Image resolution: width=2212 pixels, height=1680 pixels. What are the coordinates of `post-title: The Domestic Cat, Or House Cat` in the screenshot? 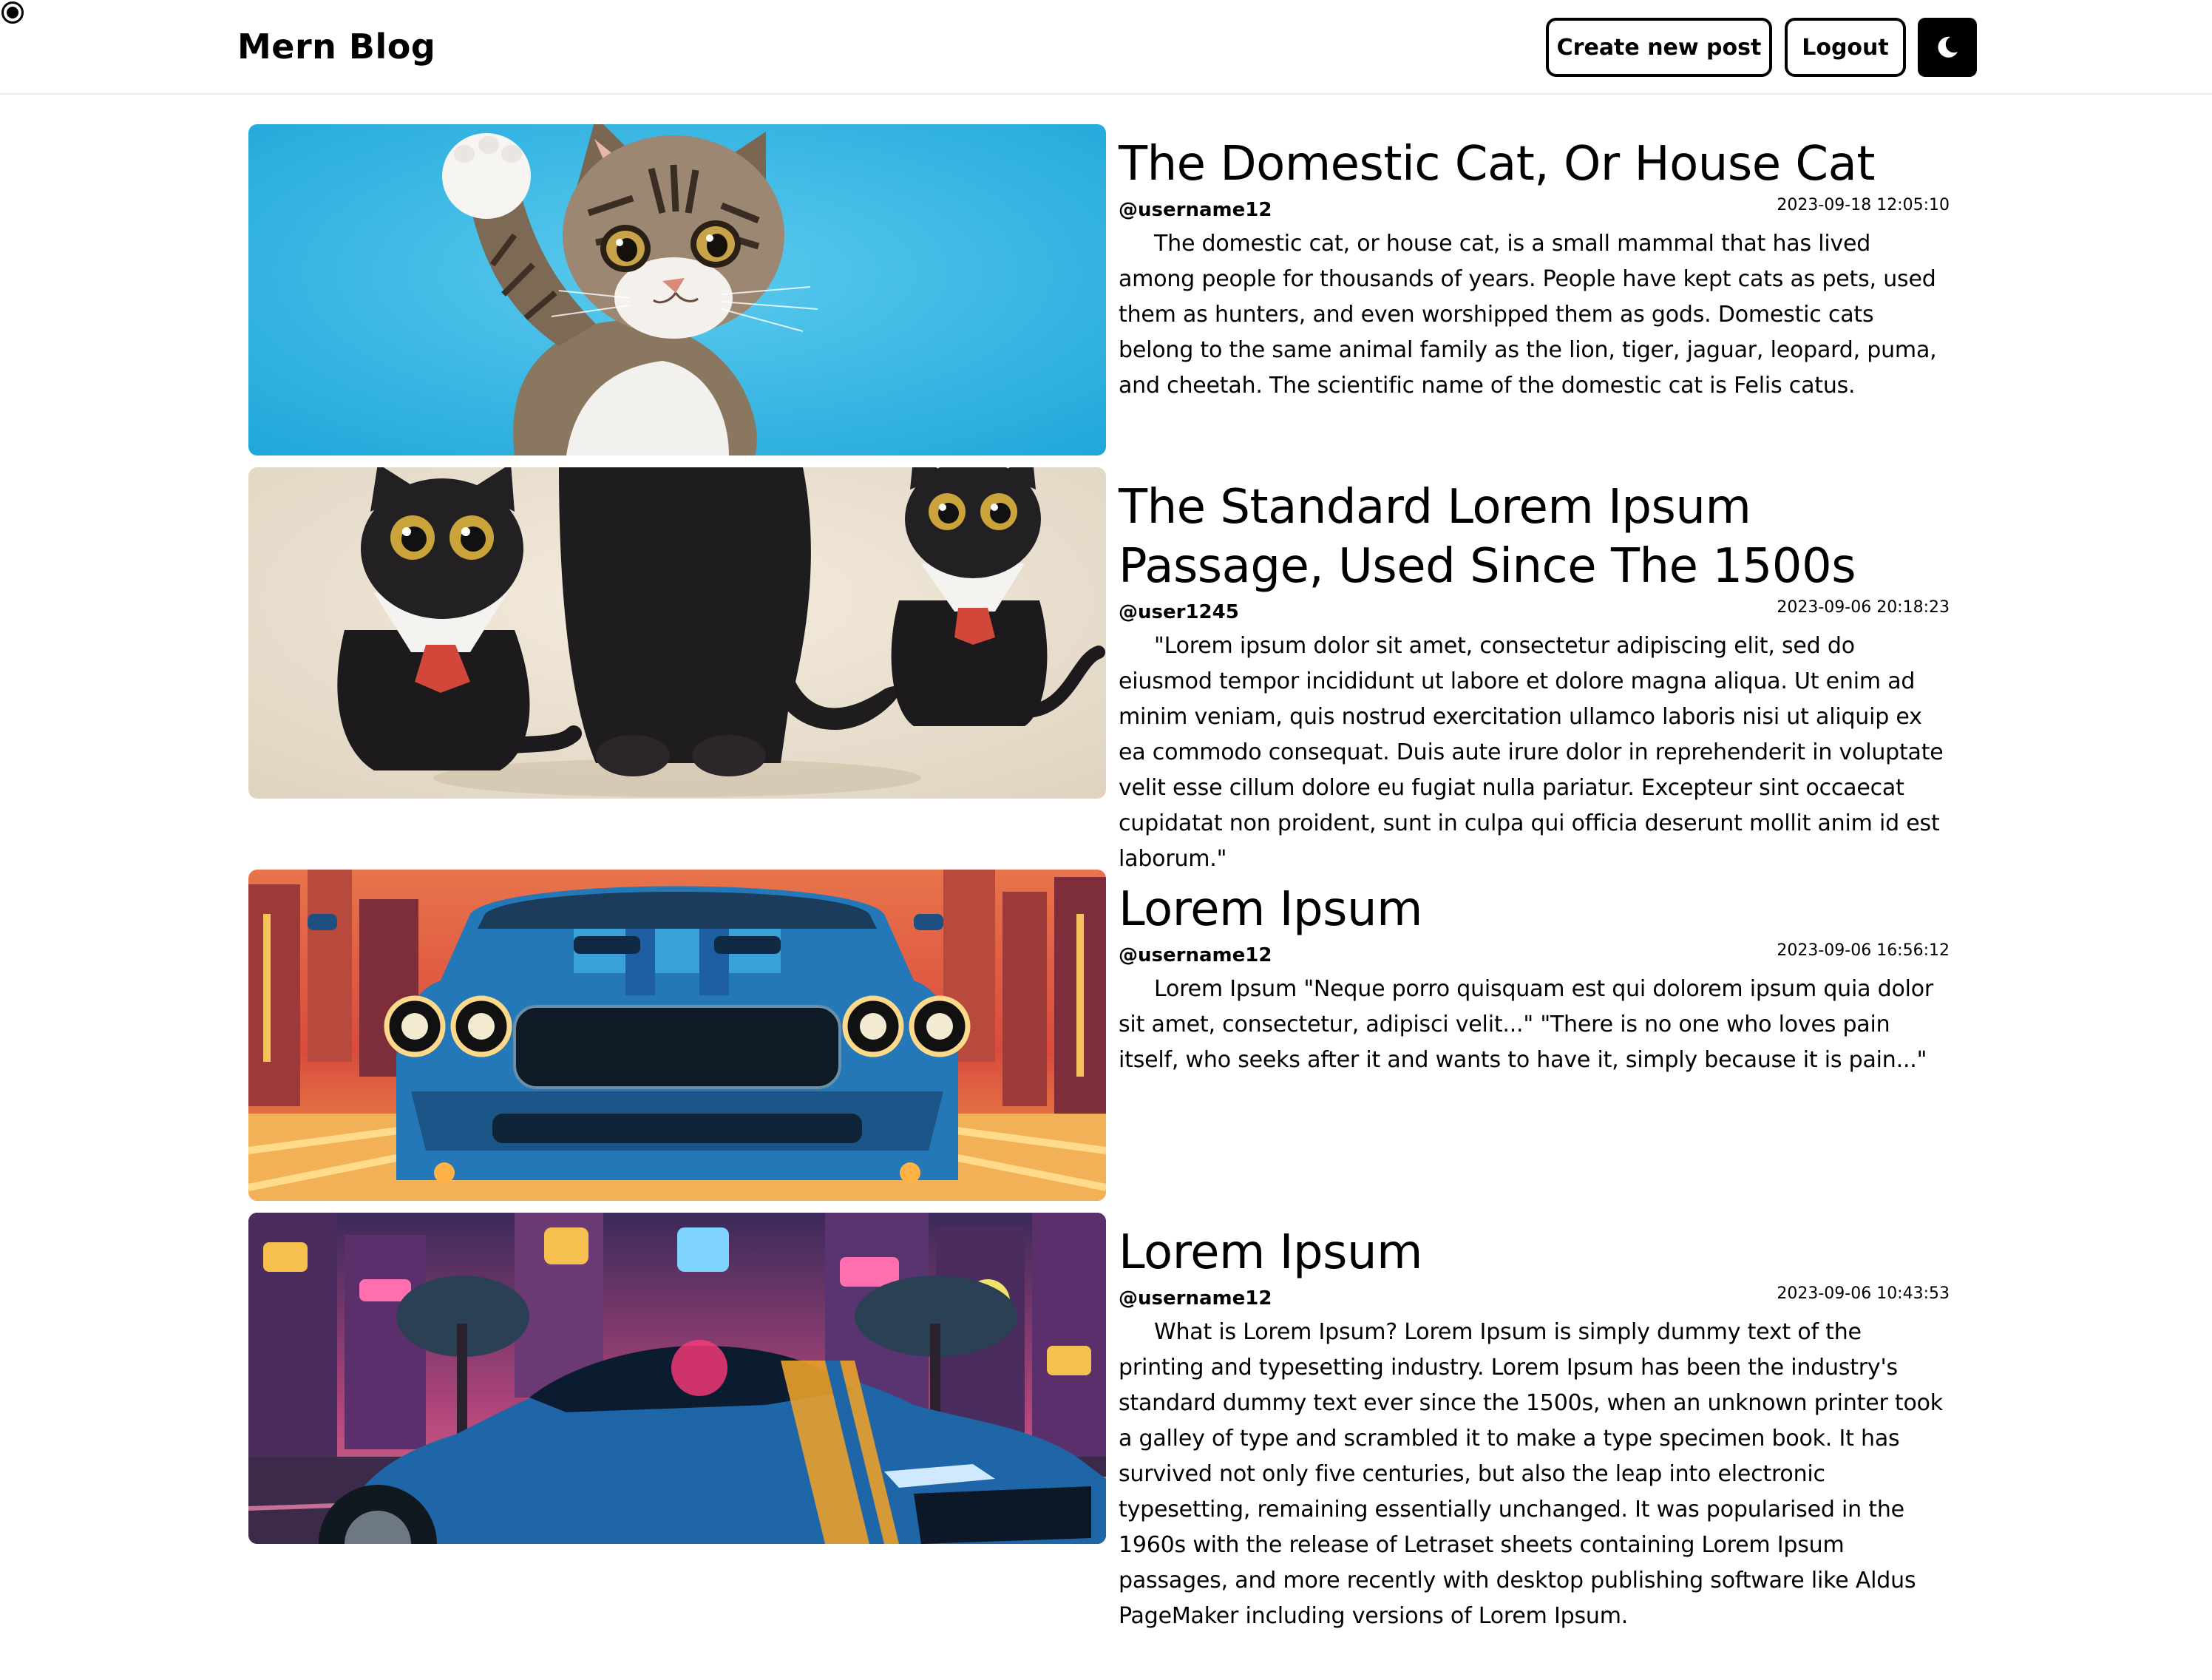 It's located at (1535, 159).